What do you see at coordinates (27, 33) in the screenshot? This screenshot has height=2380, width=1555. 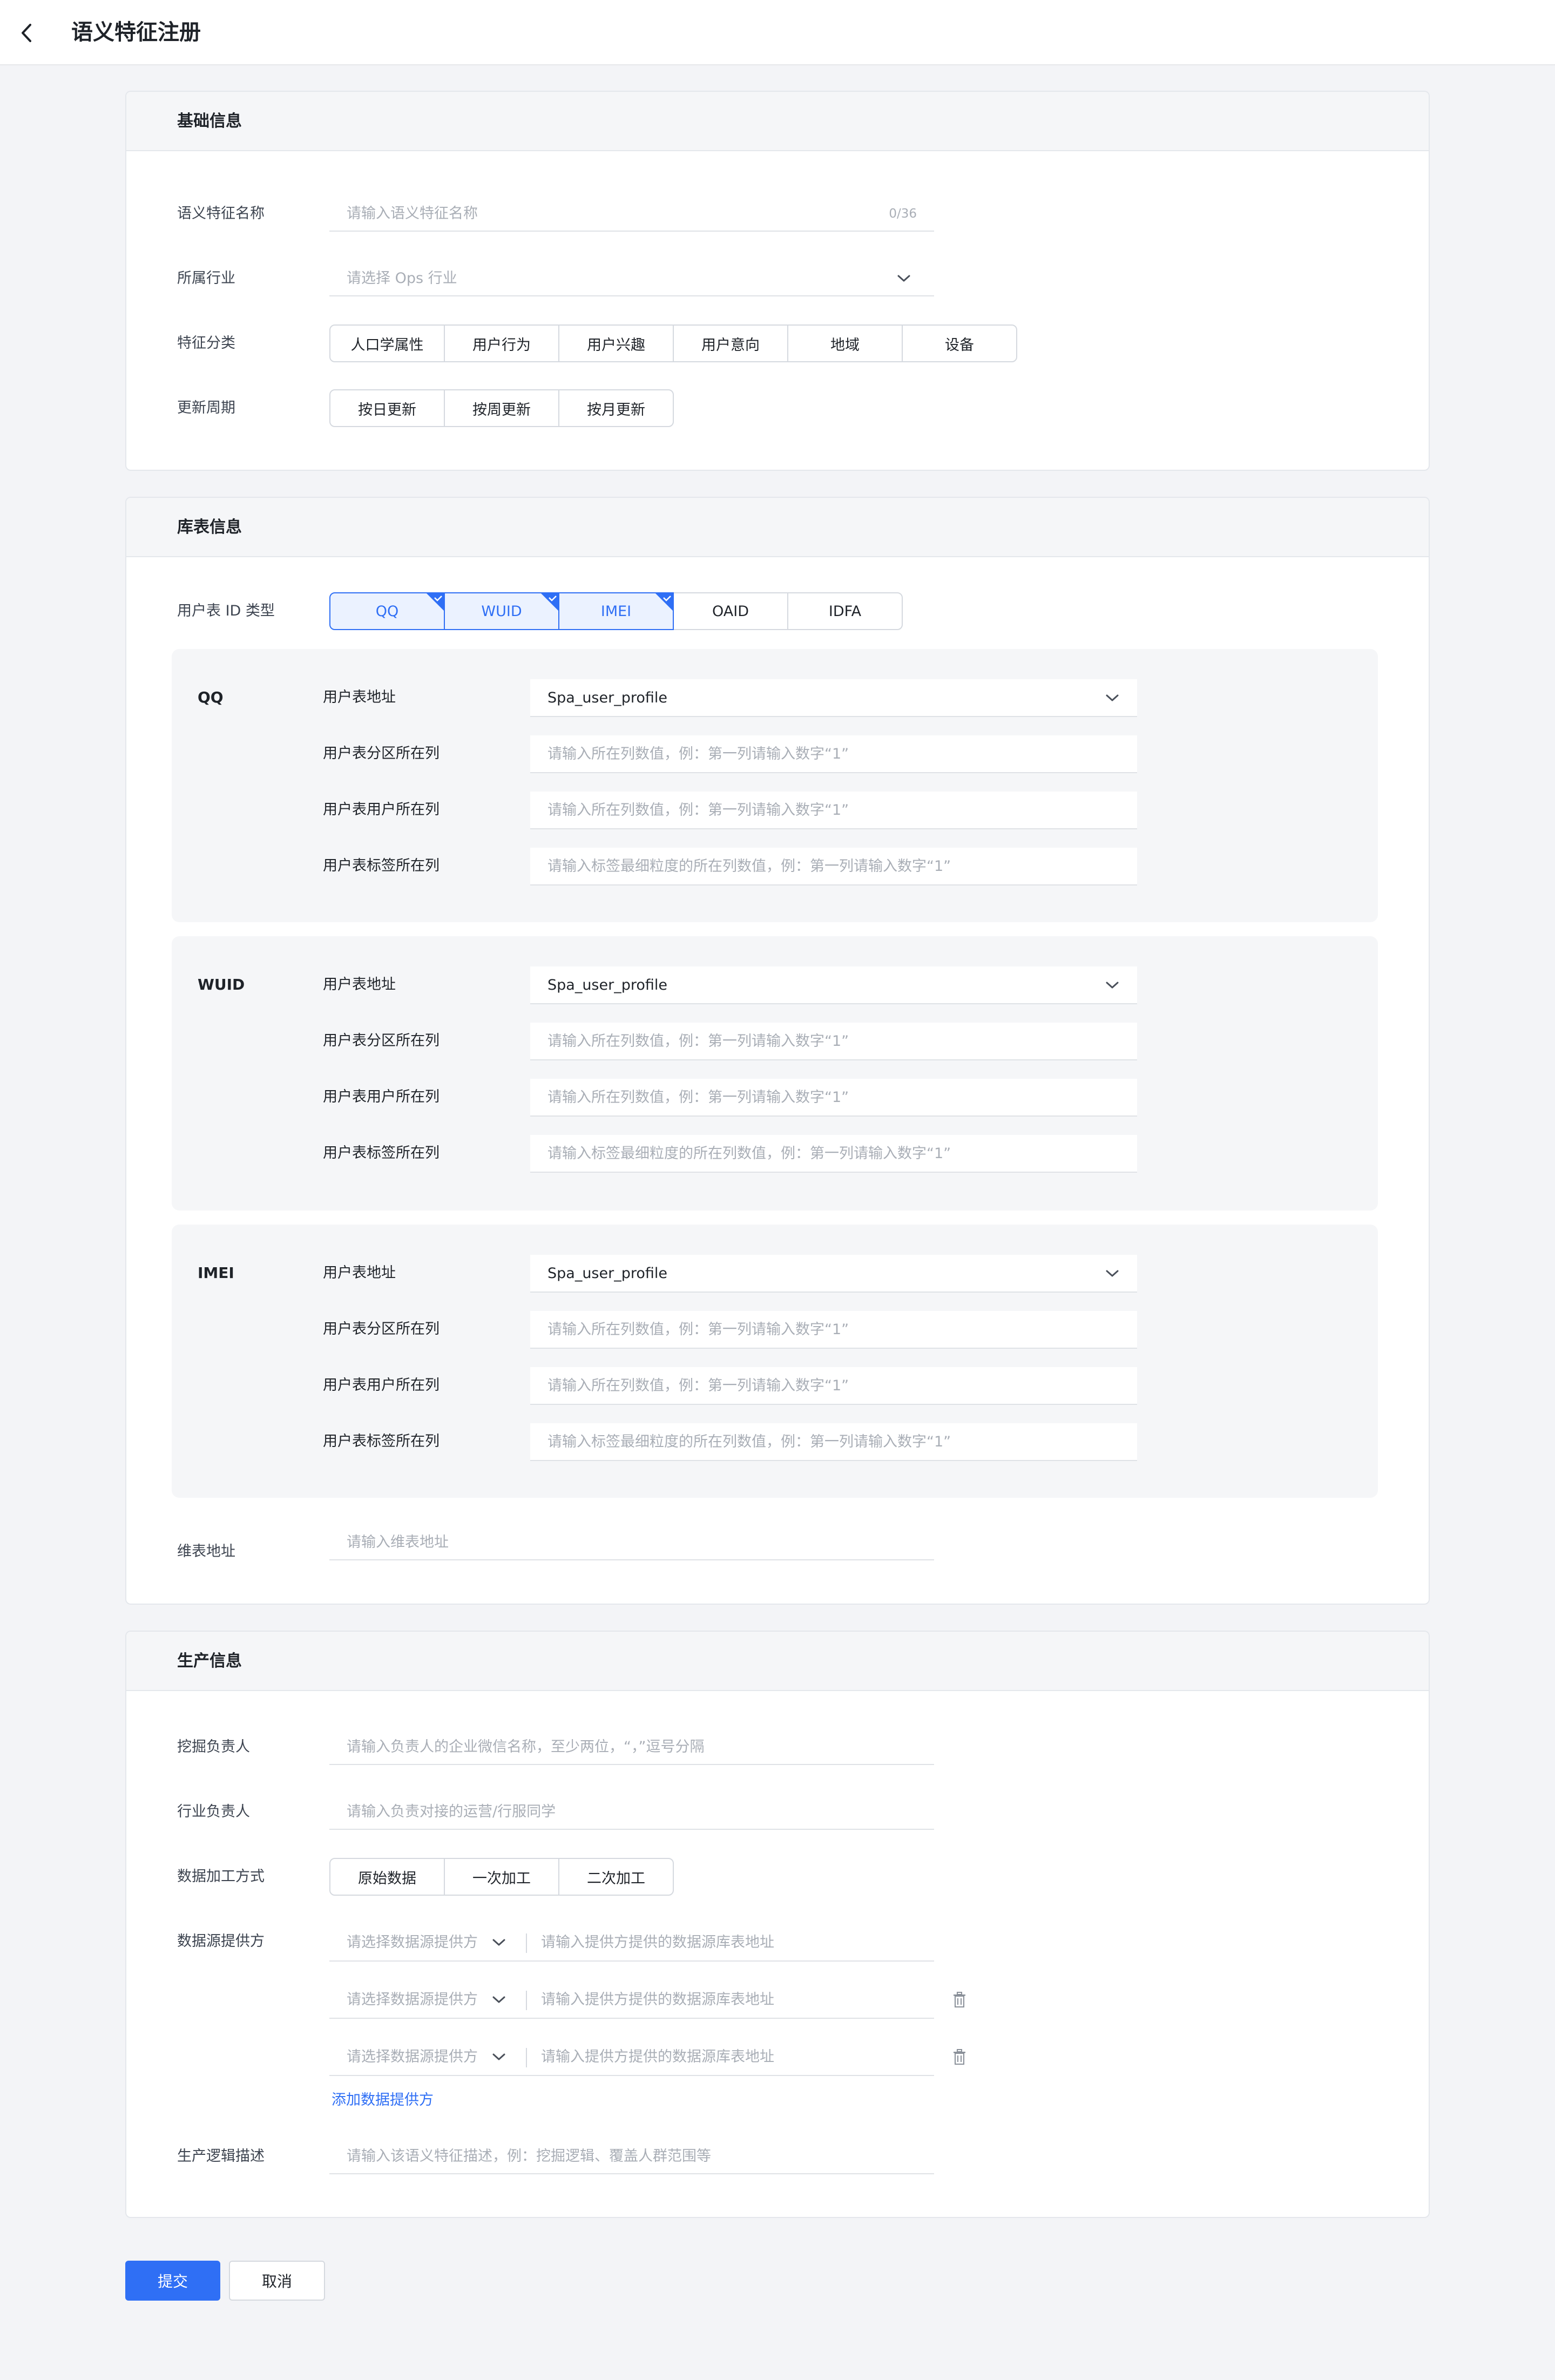 I see `chevron-left-icon` at bounding box center [27, 33].